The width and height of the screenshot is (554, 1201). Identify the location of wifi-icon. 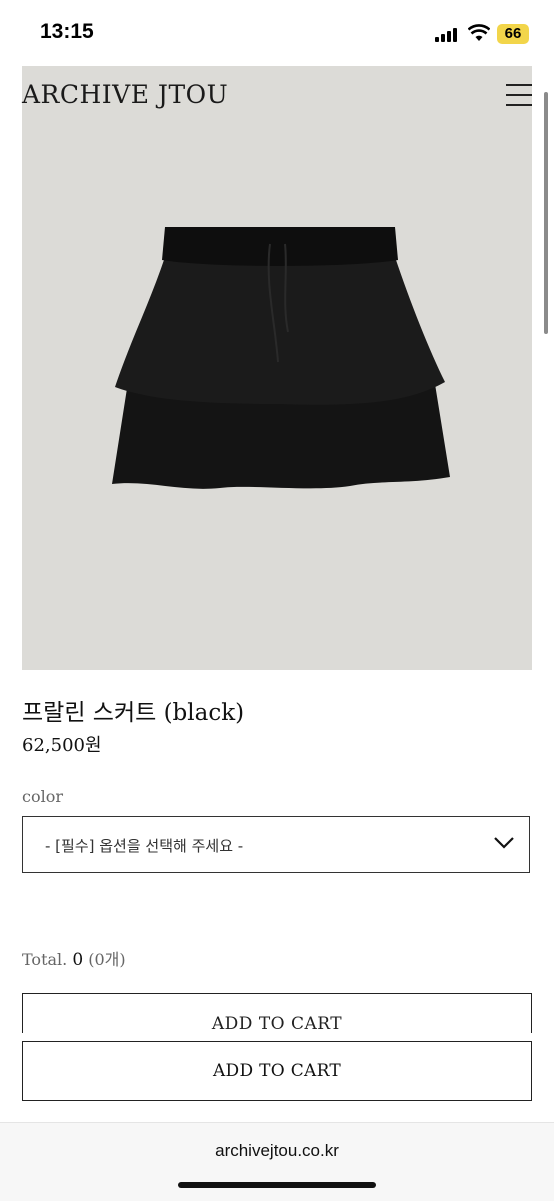
(479, 32).